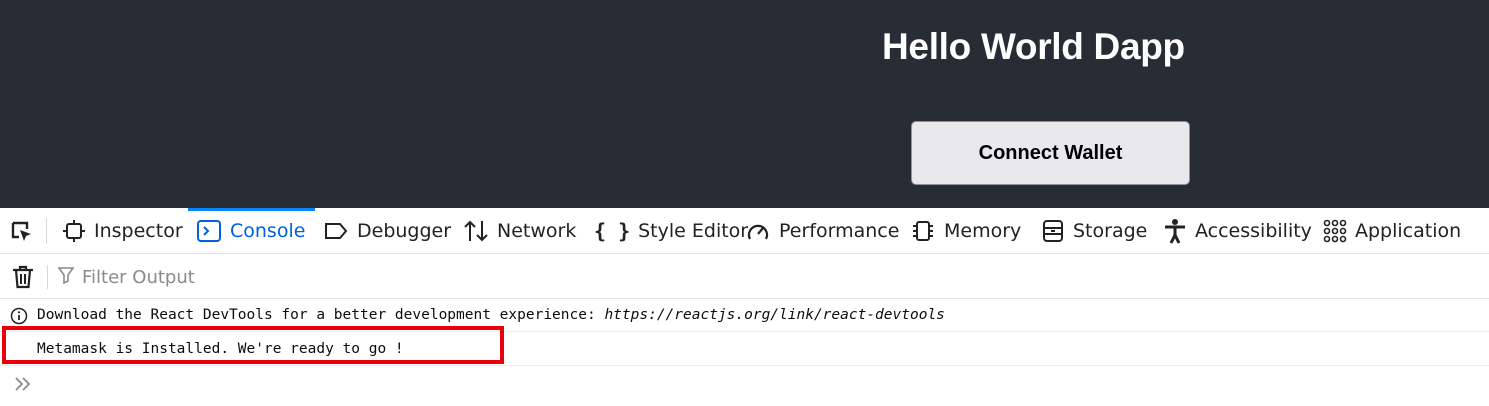  I want to click on filter-output-field, so click(357, 277).